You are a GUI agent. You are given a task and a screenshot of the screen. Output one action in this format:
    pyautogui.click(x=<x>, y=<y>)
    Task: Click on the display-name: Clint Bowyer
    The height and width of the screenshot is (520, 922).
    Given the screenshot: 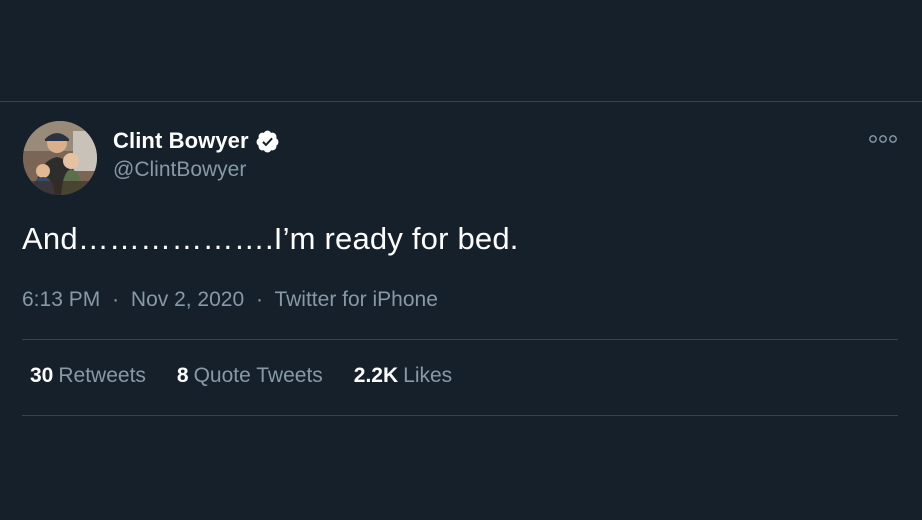 What is the action you would take?
    pyautogui.click(x=181, y=141)
    